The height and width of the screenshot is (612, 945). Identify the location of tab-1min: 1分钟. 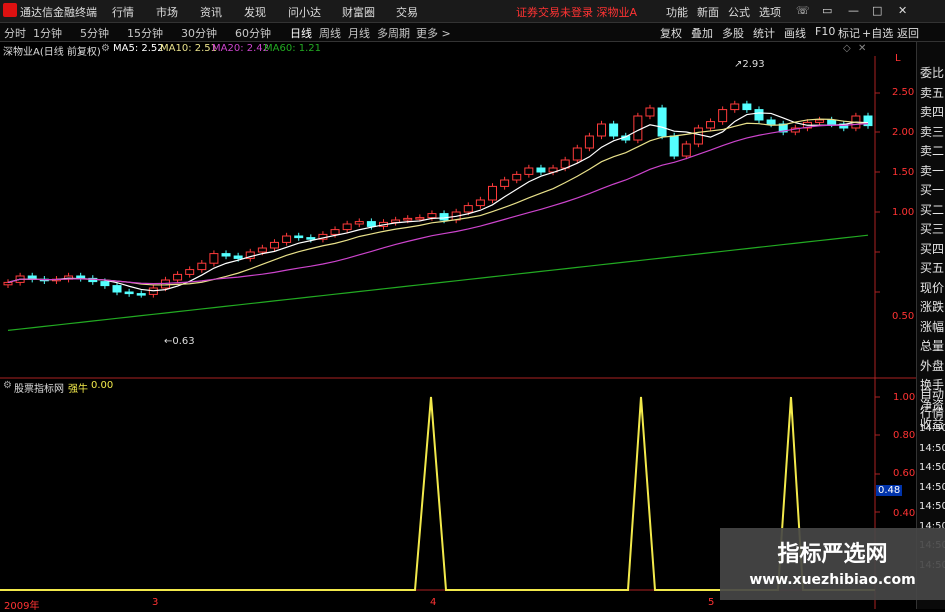
(47, 33).